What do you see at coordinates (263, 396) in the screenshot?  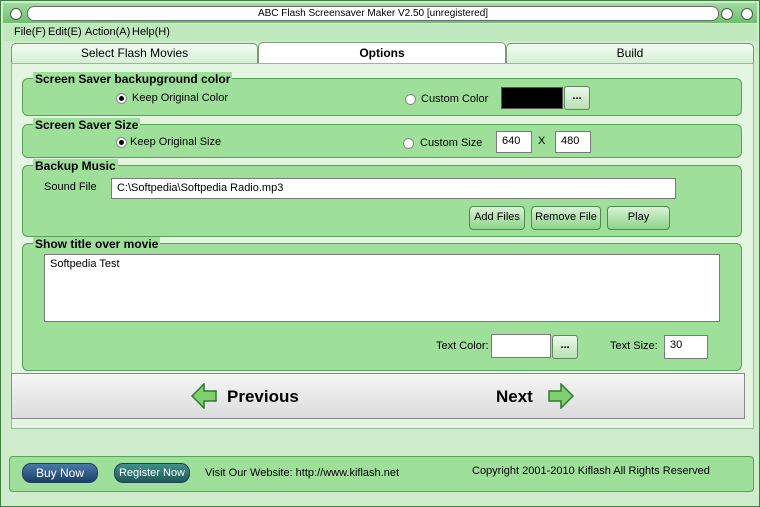 I see `previous-label: Previous` at bounding box center [263, 396].